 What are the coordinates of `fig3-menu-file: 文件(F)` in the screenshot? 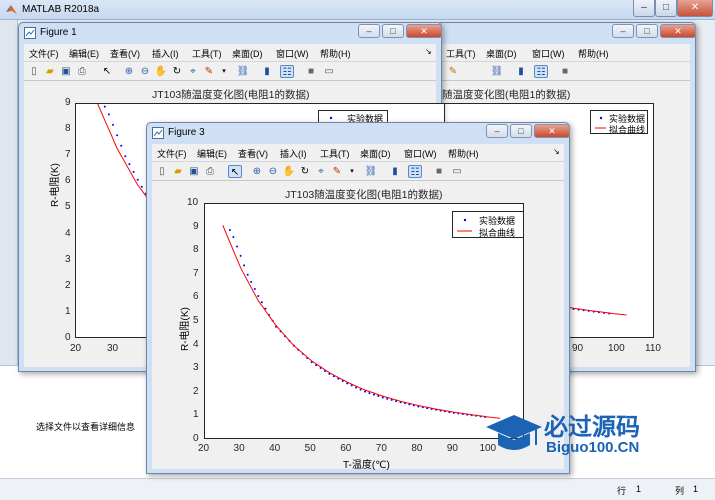 It's located at (172, 153).